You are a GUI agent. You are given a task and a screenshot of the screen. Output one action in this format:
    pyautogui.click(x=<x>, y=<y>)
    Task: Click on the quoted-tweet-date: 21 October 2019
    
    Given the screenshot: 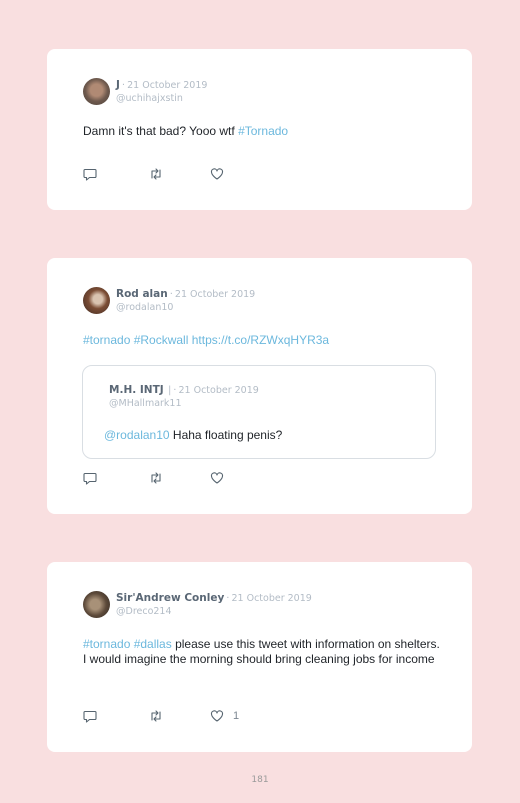 What is the action you would take?
    pyautogui.click(x=218, y=390)
    